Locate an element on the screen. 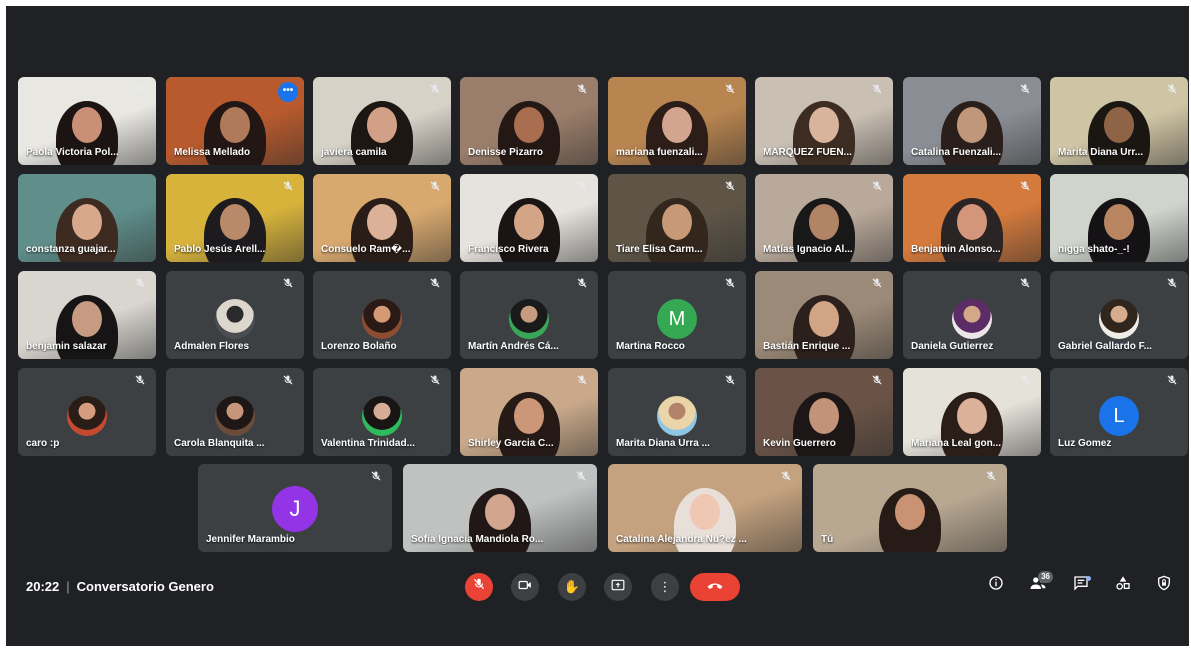 The image size is (1191, 648). participant-tile: L Luz Gomez is located at coordinates (1119, 412).